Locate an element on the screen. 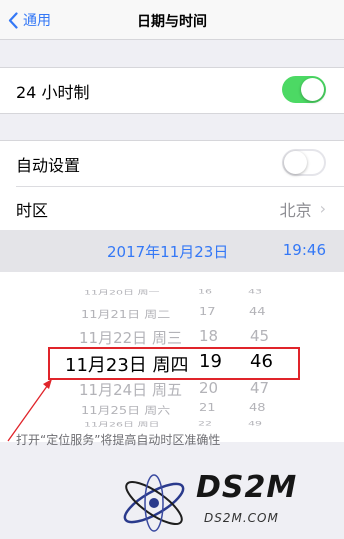 The height and width of the screenshot is (539, 344). annotation-highlight-box is located at coordinates (174, 363).